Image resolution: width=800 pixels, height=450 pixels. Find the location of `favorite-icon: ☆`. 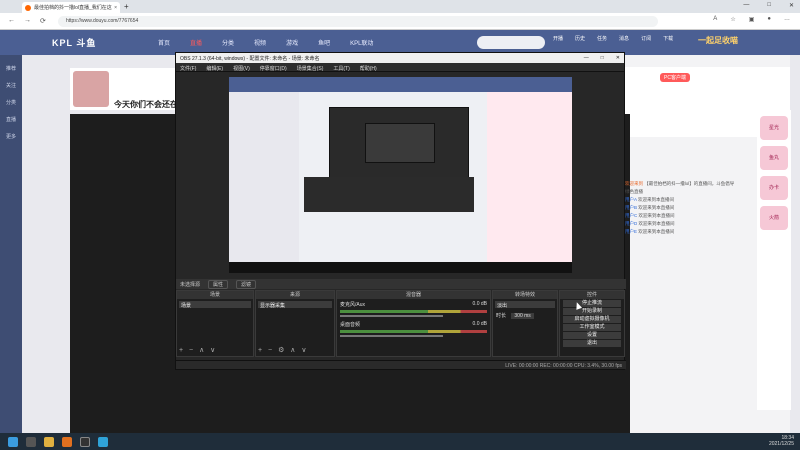

favorite-icon: ☆ is located at coordinates (732, 19).